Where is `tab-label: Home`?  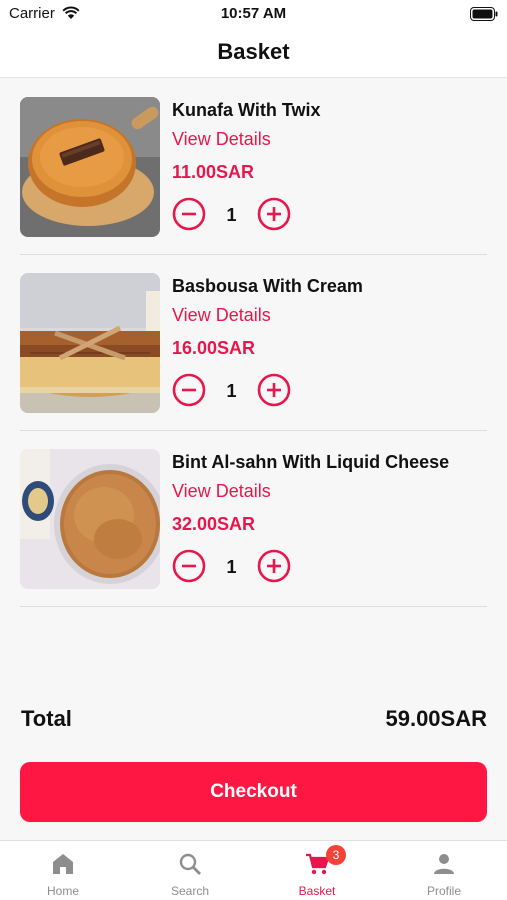 tab-label: Home is located at coordinates (62, 891).